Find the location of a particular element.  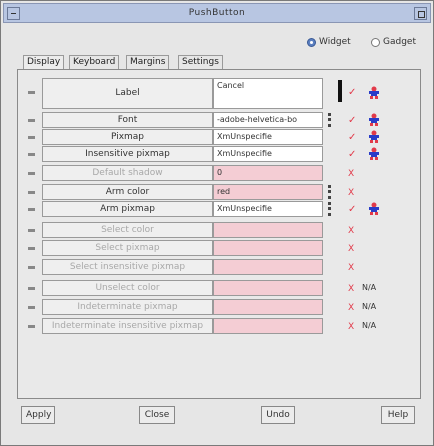

property-button: Insensitive pixmap is located at coordinates (127, 154).